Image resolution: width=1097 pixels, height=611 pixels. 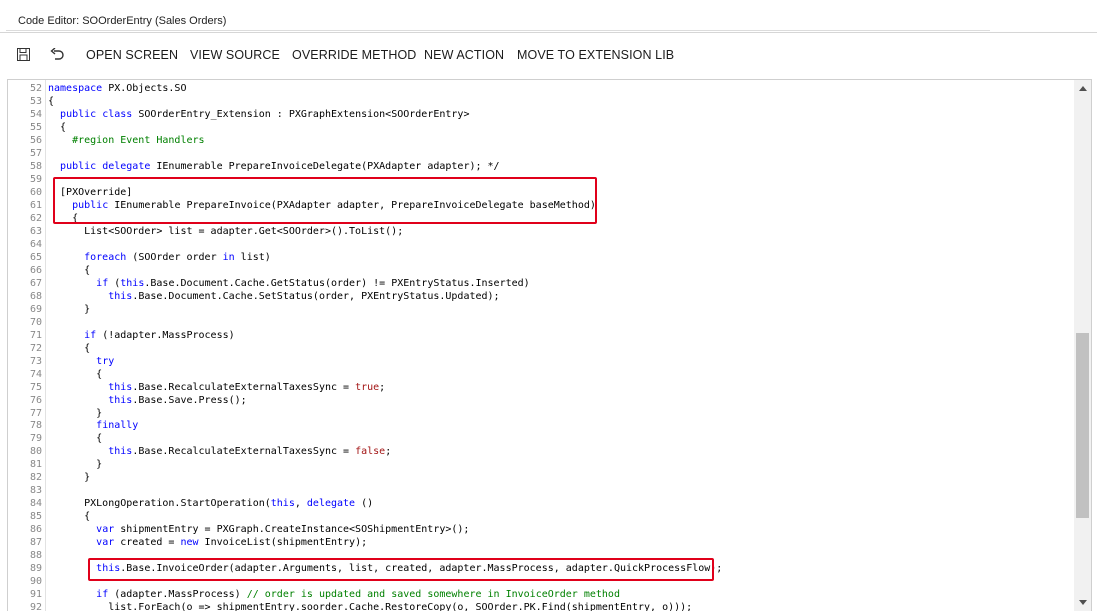 I want to click on line-number: 64, so click(x=35, y=244).